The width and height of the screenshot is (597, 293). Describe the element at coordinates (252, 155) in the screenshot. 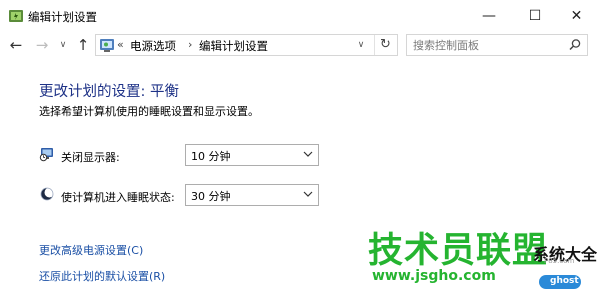

I see `display-off-select: 10 分钟` at that location.